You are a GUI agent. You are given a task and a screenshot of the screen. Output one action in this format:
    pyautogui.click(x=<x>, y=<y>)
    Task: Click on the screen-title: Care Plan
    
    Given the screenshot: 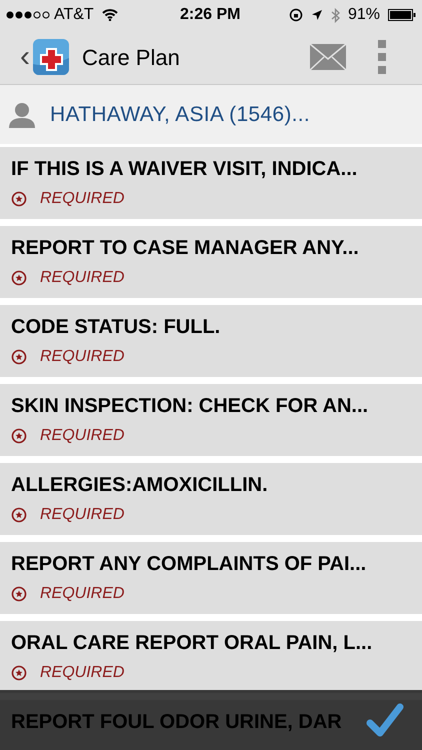 What is the action you would take?
    pyautogui.click(x=131, y=58)
    